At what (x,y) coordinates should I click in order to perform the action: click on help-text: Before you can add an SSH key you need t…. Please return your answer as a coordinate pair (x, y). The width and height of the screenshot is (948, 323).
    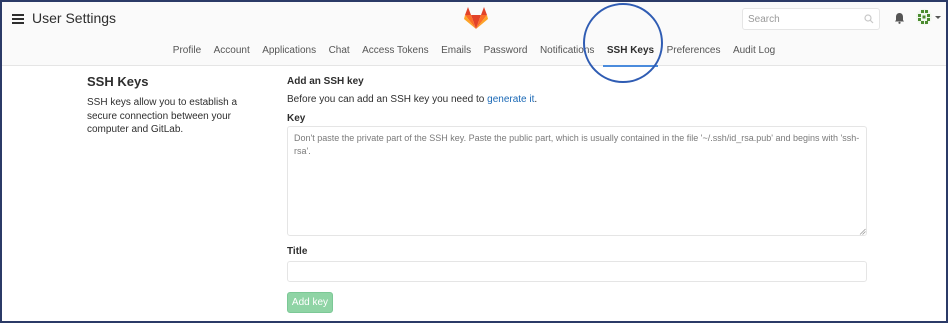
    Looking at the image, I should click on (387, 99).